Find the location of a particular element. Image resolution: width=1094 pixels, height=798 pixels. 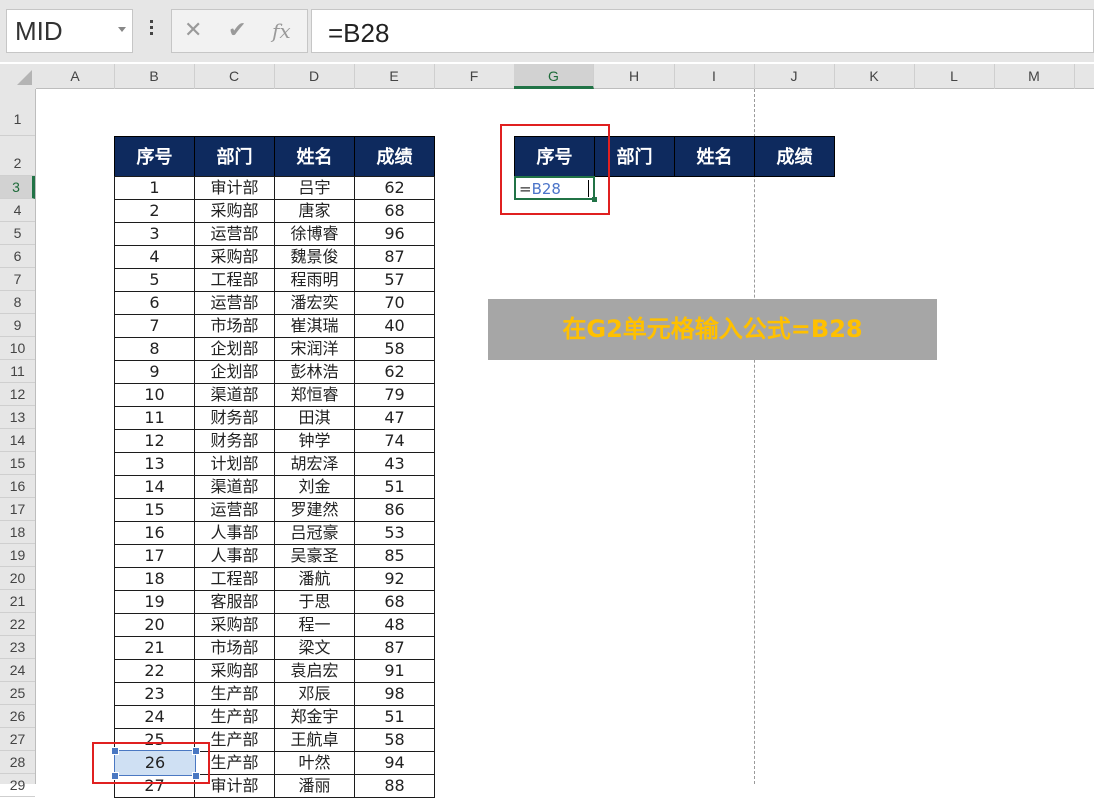

row-header-26: 26 is located at coordinates (17, 716).